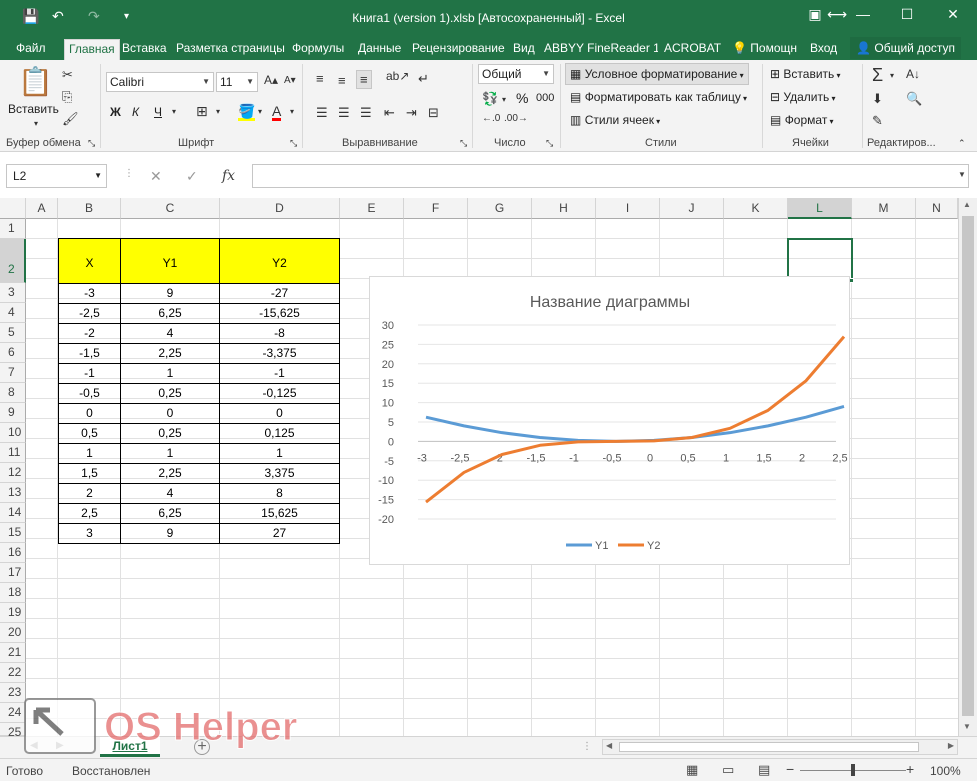 This screenshot has height=781, width=977. What do you see at coordinates (170, 314) in the screenshot?
I see `table-cell: 6,25` at bounding box center [170, 314].